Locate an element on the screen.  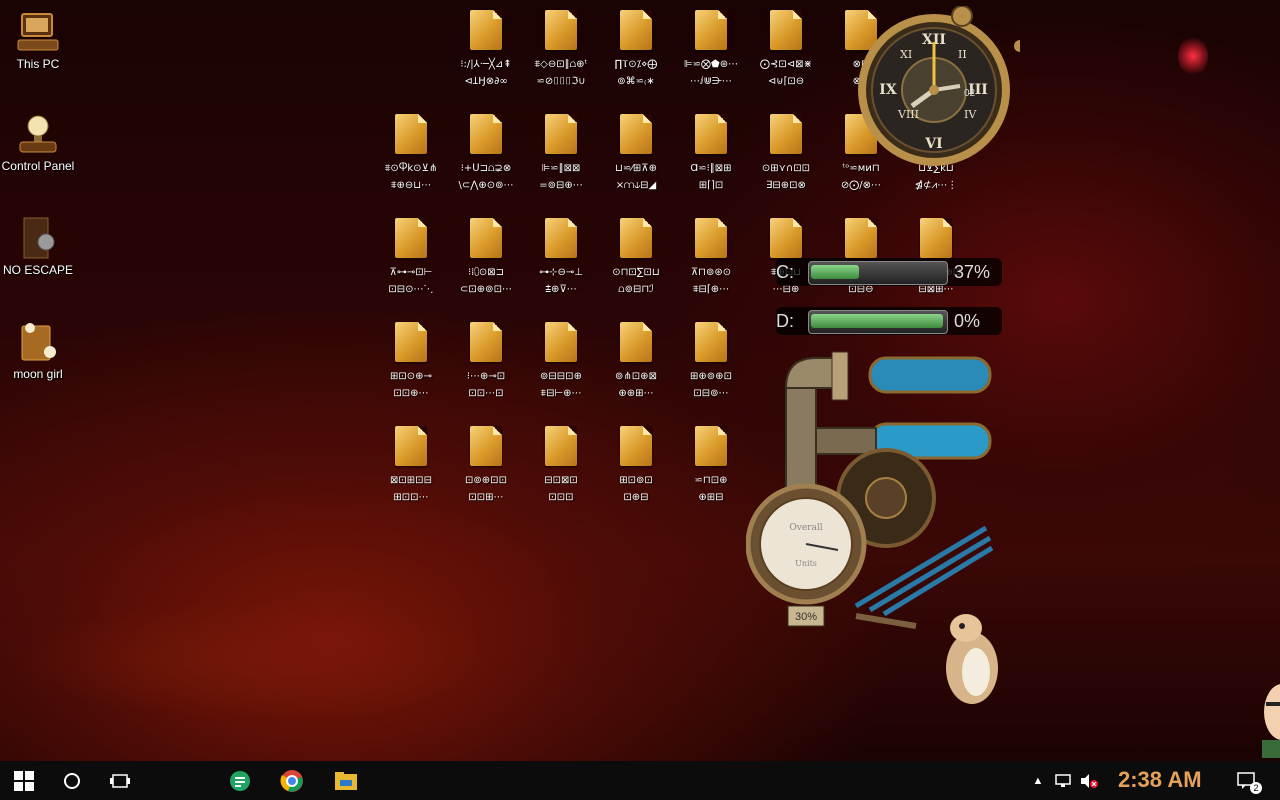
cartoon-character is located at coordinates (1271, 715).